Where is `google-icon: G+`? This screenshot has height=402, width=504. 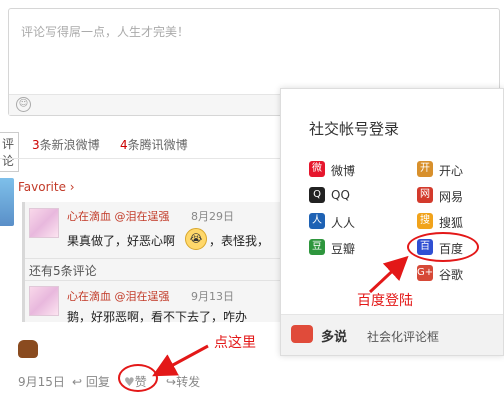 google-icon: G+ is located at coordinates (425, 273).